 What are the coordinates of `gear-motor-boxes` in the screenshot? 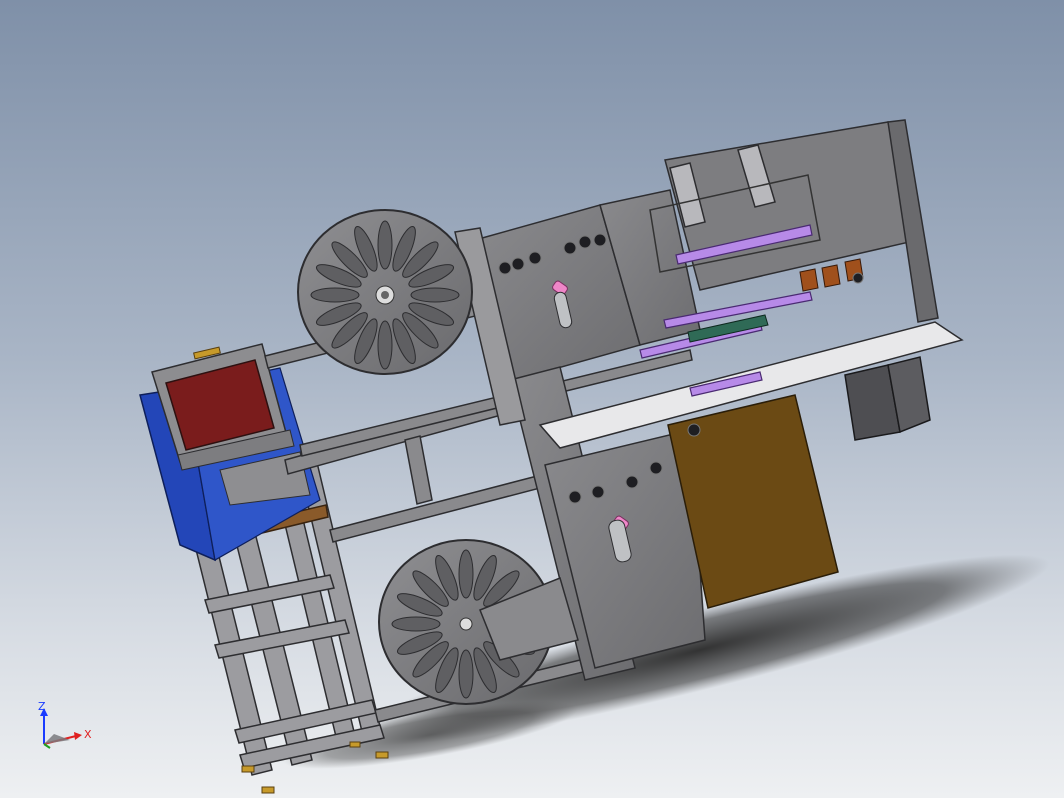 It's located at (887, 398).